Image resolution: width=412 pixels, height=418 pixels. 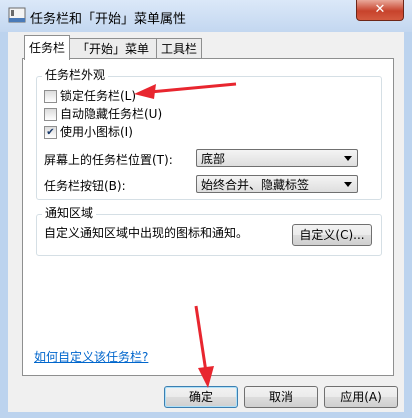 What do you see at coordinates (185, 90) in the screenshot?
I see `annotation-arrow-to-lock` at bounding box center [185, 90].